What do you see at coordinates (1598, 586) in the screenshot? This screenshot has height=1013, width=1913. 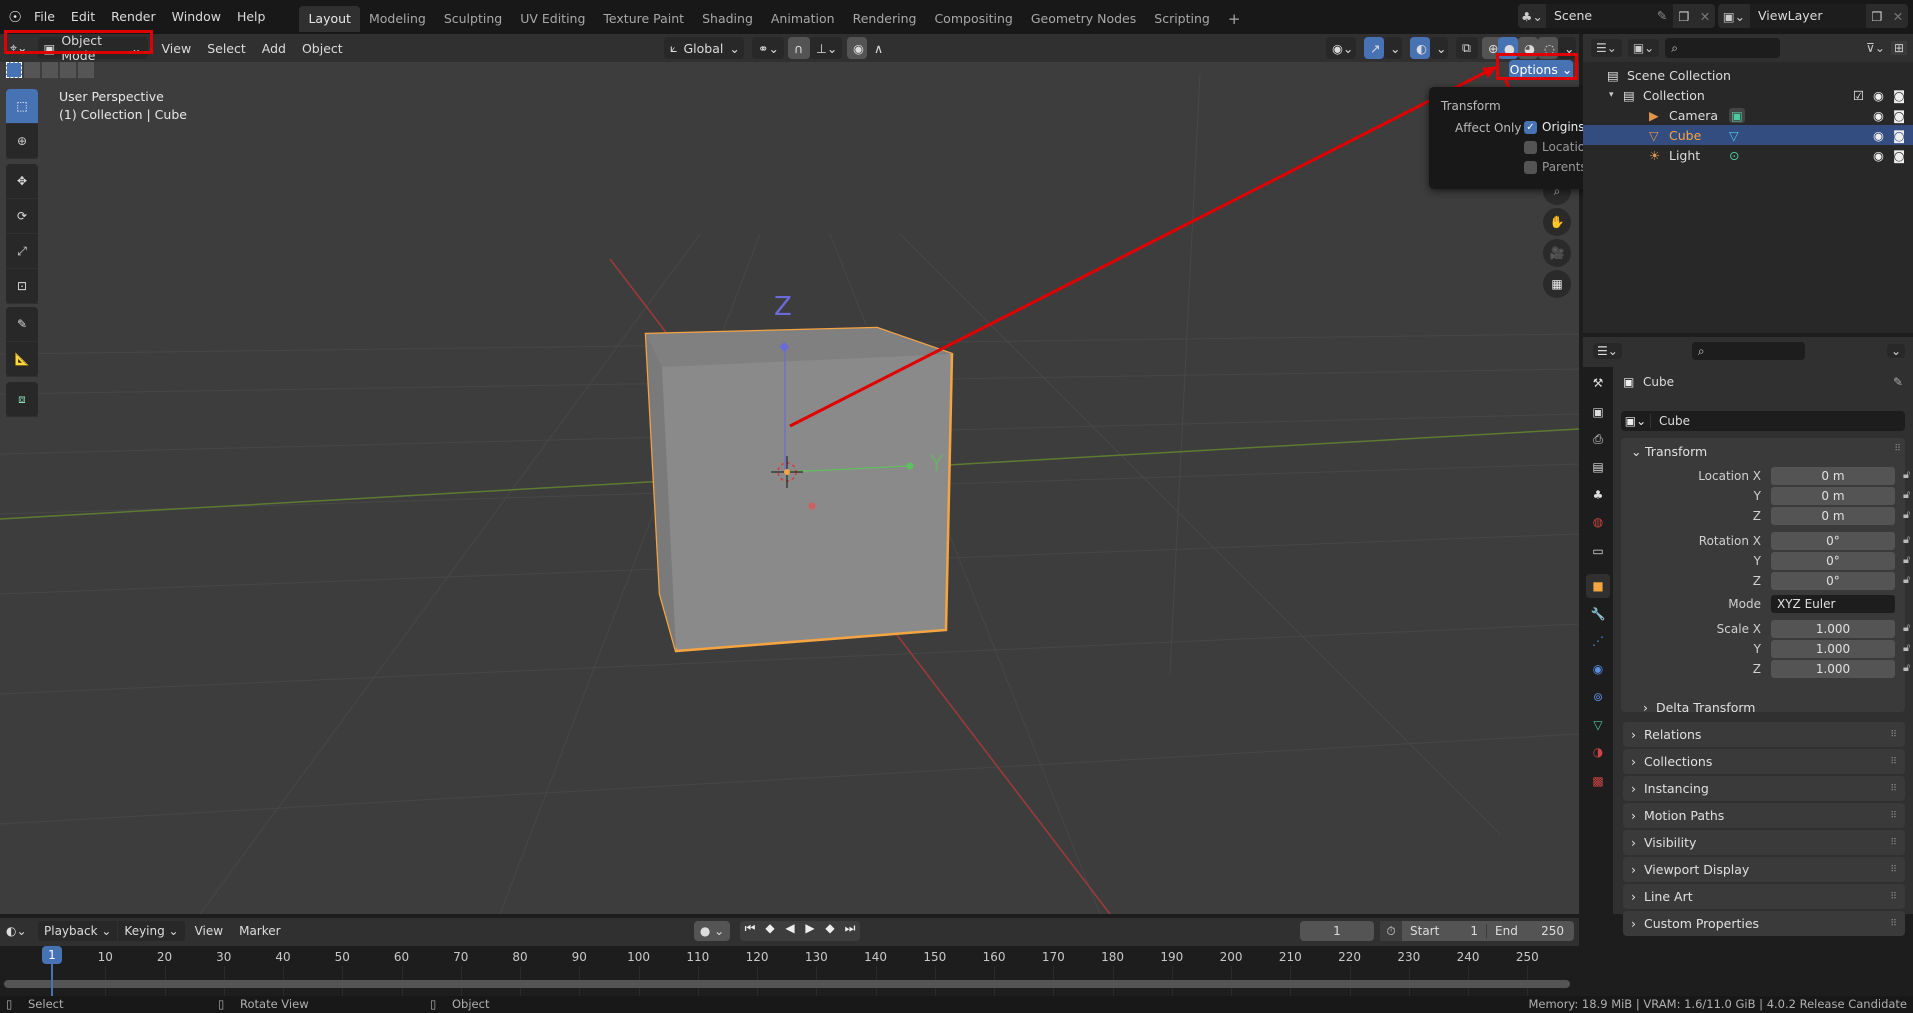 I see `tab-object: ■` at bounding box center [1598, 586].